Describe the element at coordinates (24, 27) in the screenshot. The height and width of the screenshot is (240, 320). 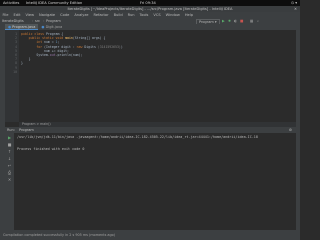
I see `tab-label: Program.java` at that location.